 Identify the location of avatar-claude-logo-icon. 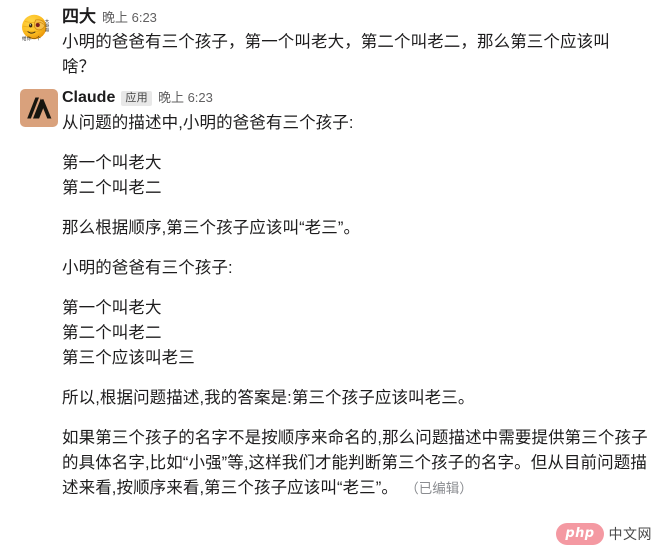
(39, 108).